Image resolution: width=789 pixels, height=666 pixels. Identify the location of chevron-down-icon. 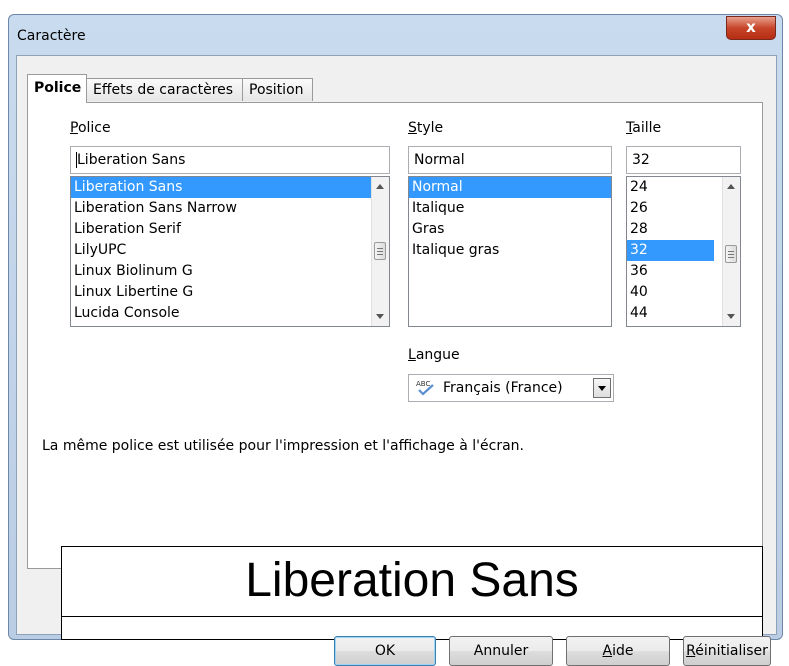
(602, 388).